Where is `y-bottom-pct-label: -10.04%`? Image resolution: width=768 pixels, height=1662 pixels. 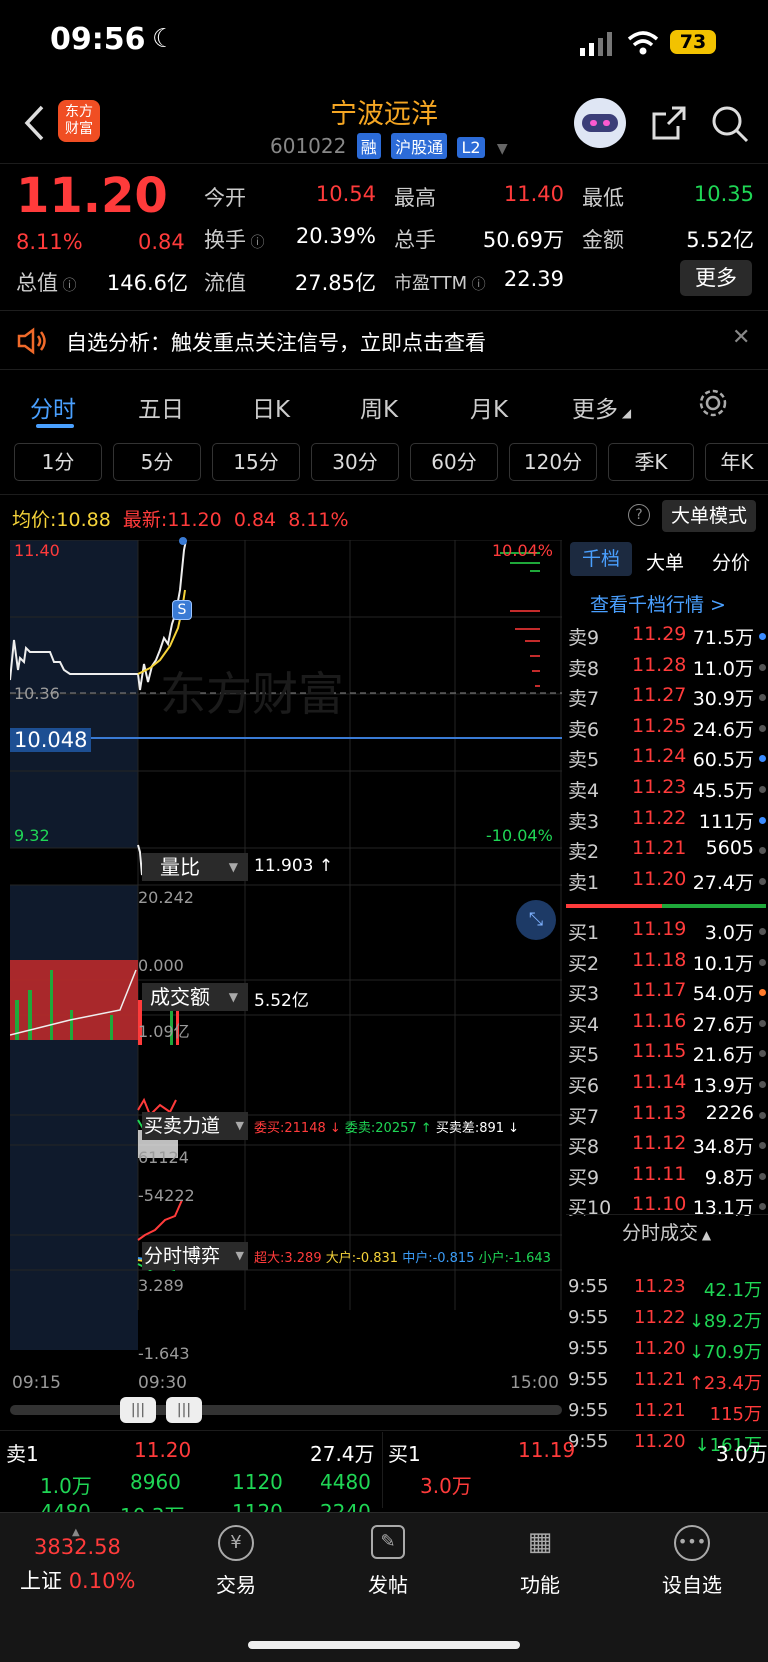
y-bottom-pct-label: -10.04% is located at coordinates (519, 835).